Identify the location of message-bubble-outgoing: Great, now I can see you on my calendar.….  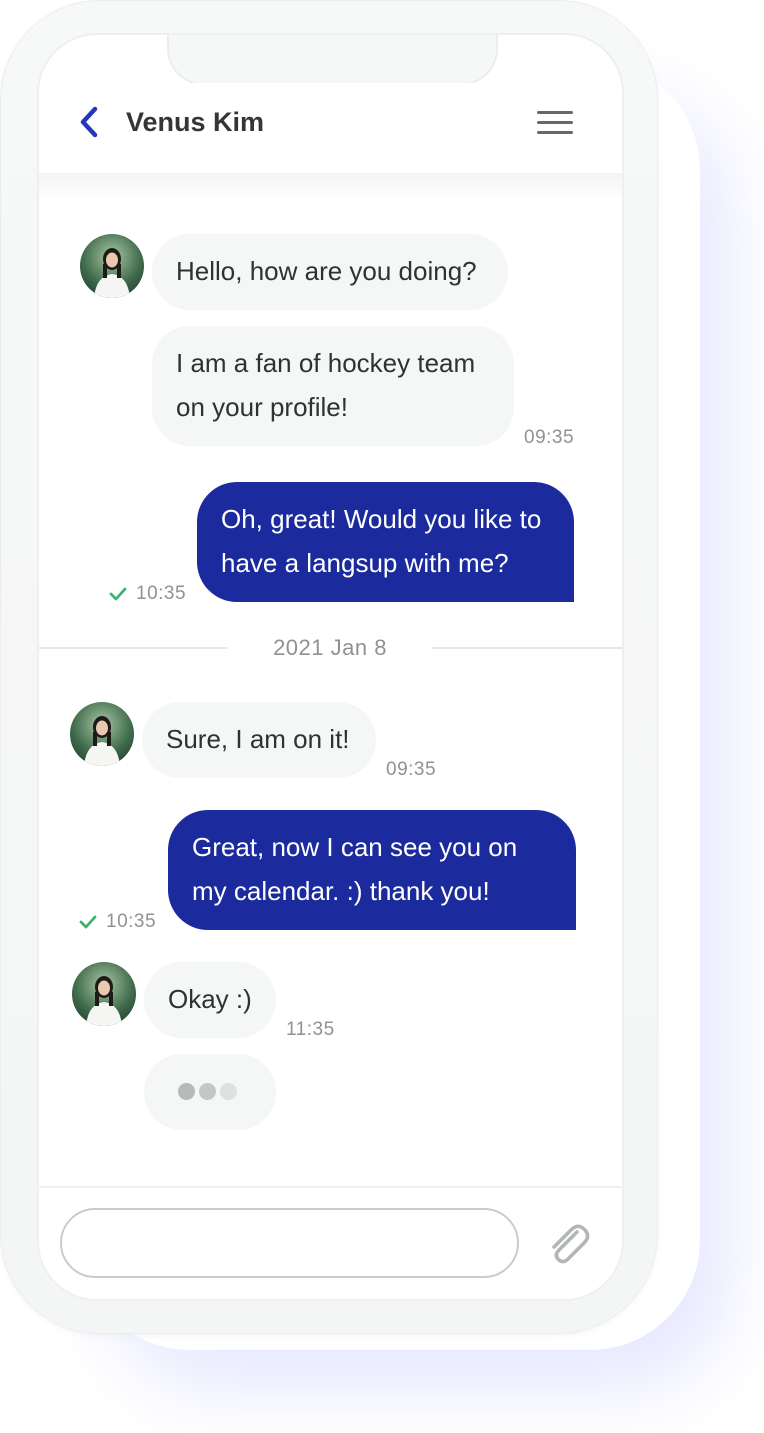
(372, 870).